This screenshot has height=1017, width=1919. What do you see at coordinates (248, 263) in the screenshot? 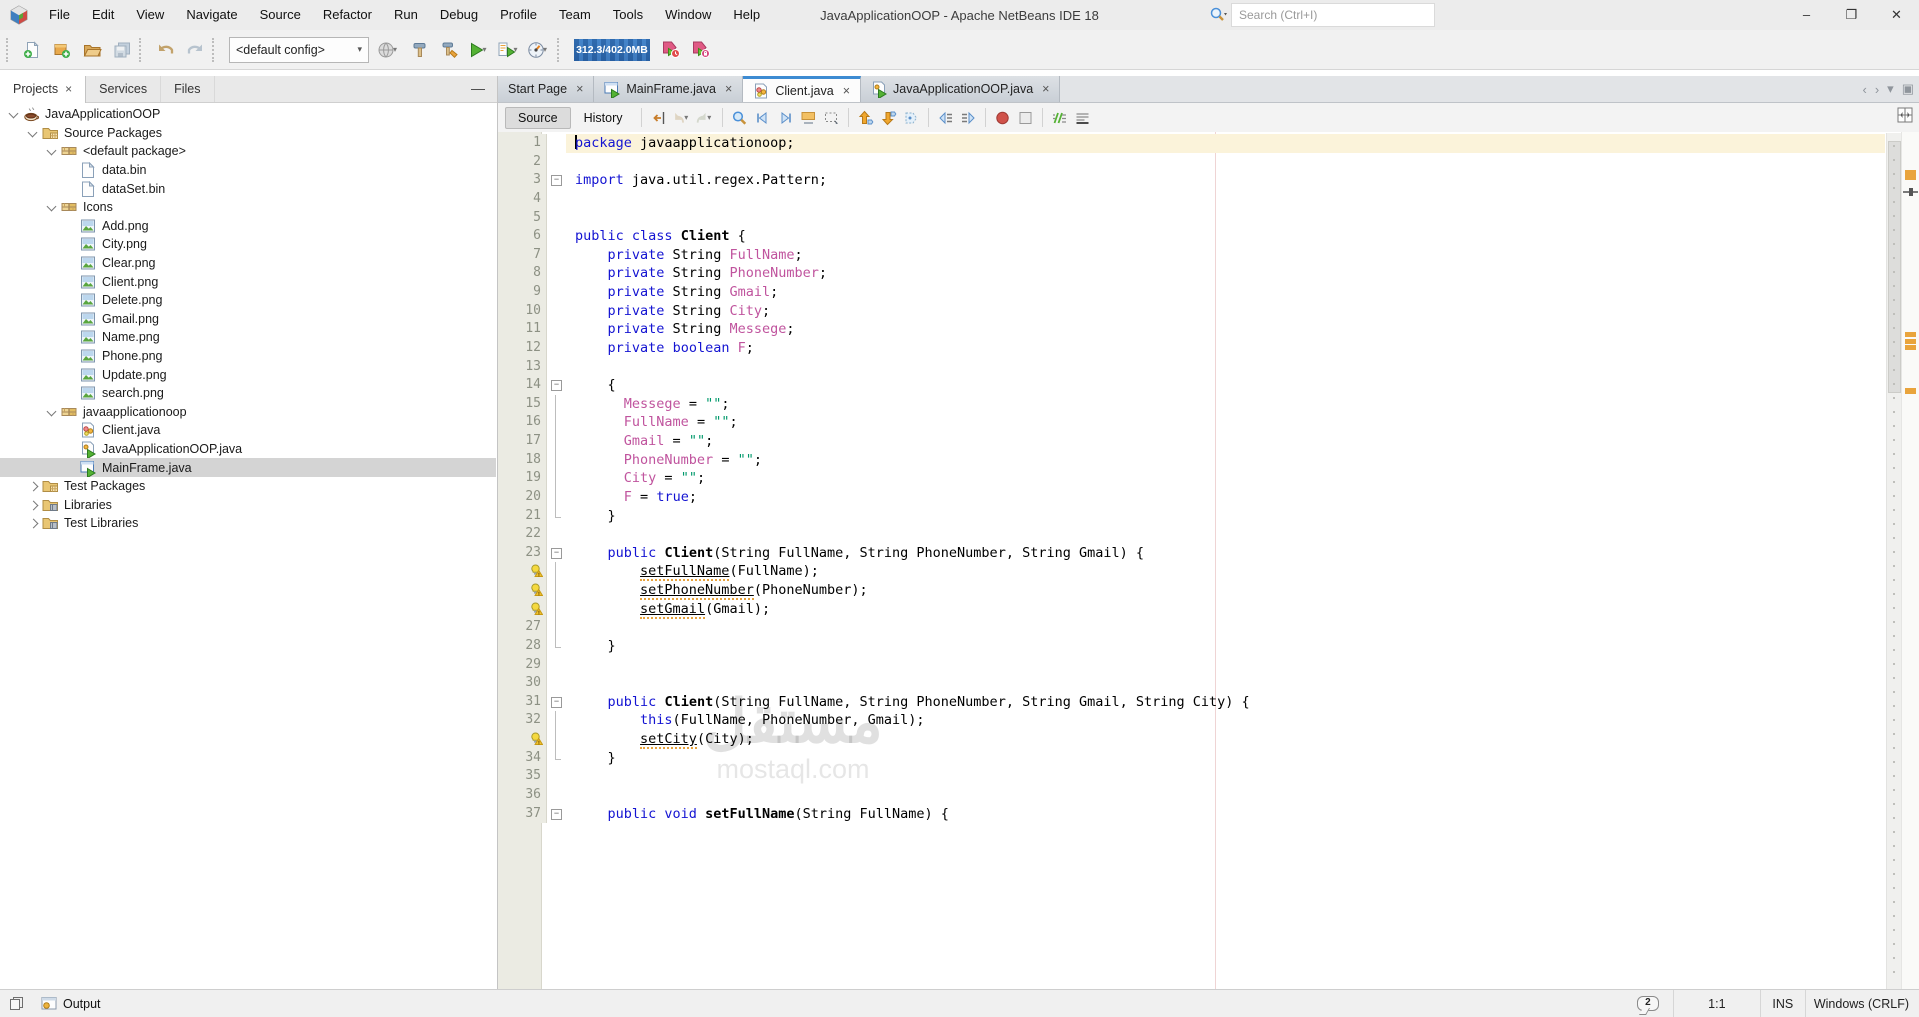
I see `tree-item-clear.png: Clear.png` at bounding box center [248, 263].